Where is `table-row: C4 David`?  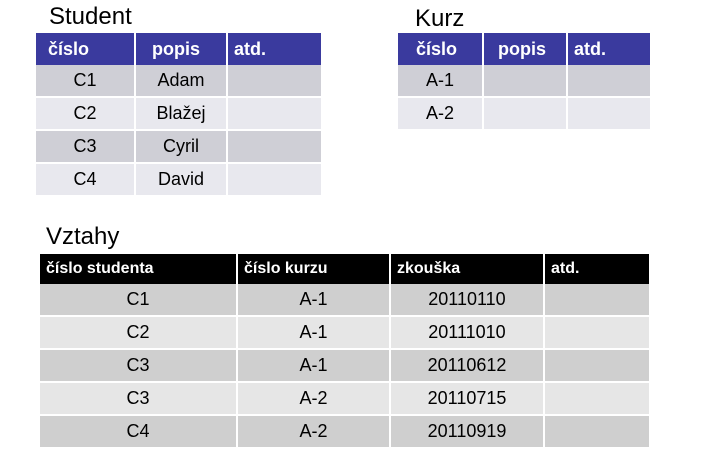
table-row: C4 David is located at coordinates (178, 180).